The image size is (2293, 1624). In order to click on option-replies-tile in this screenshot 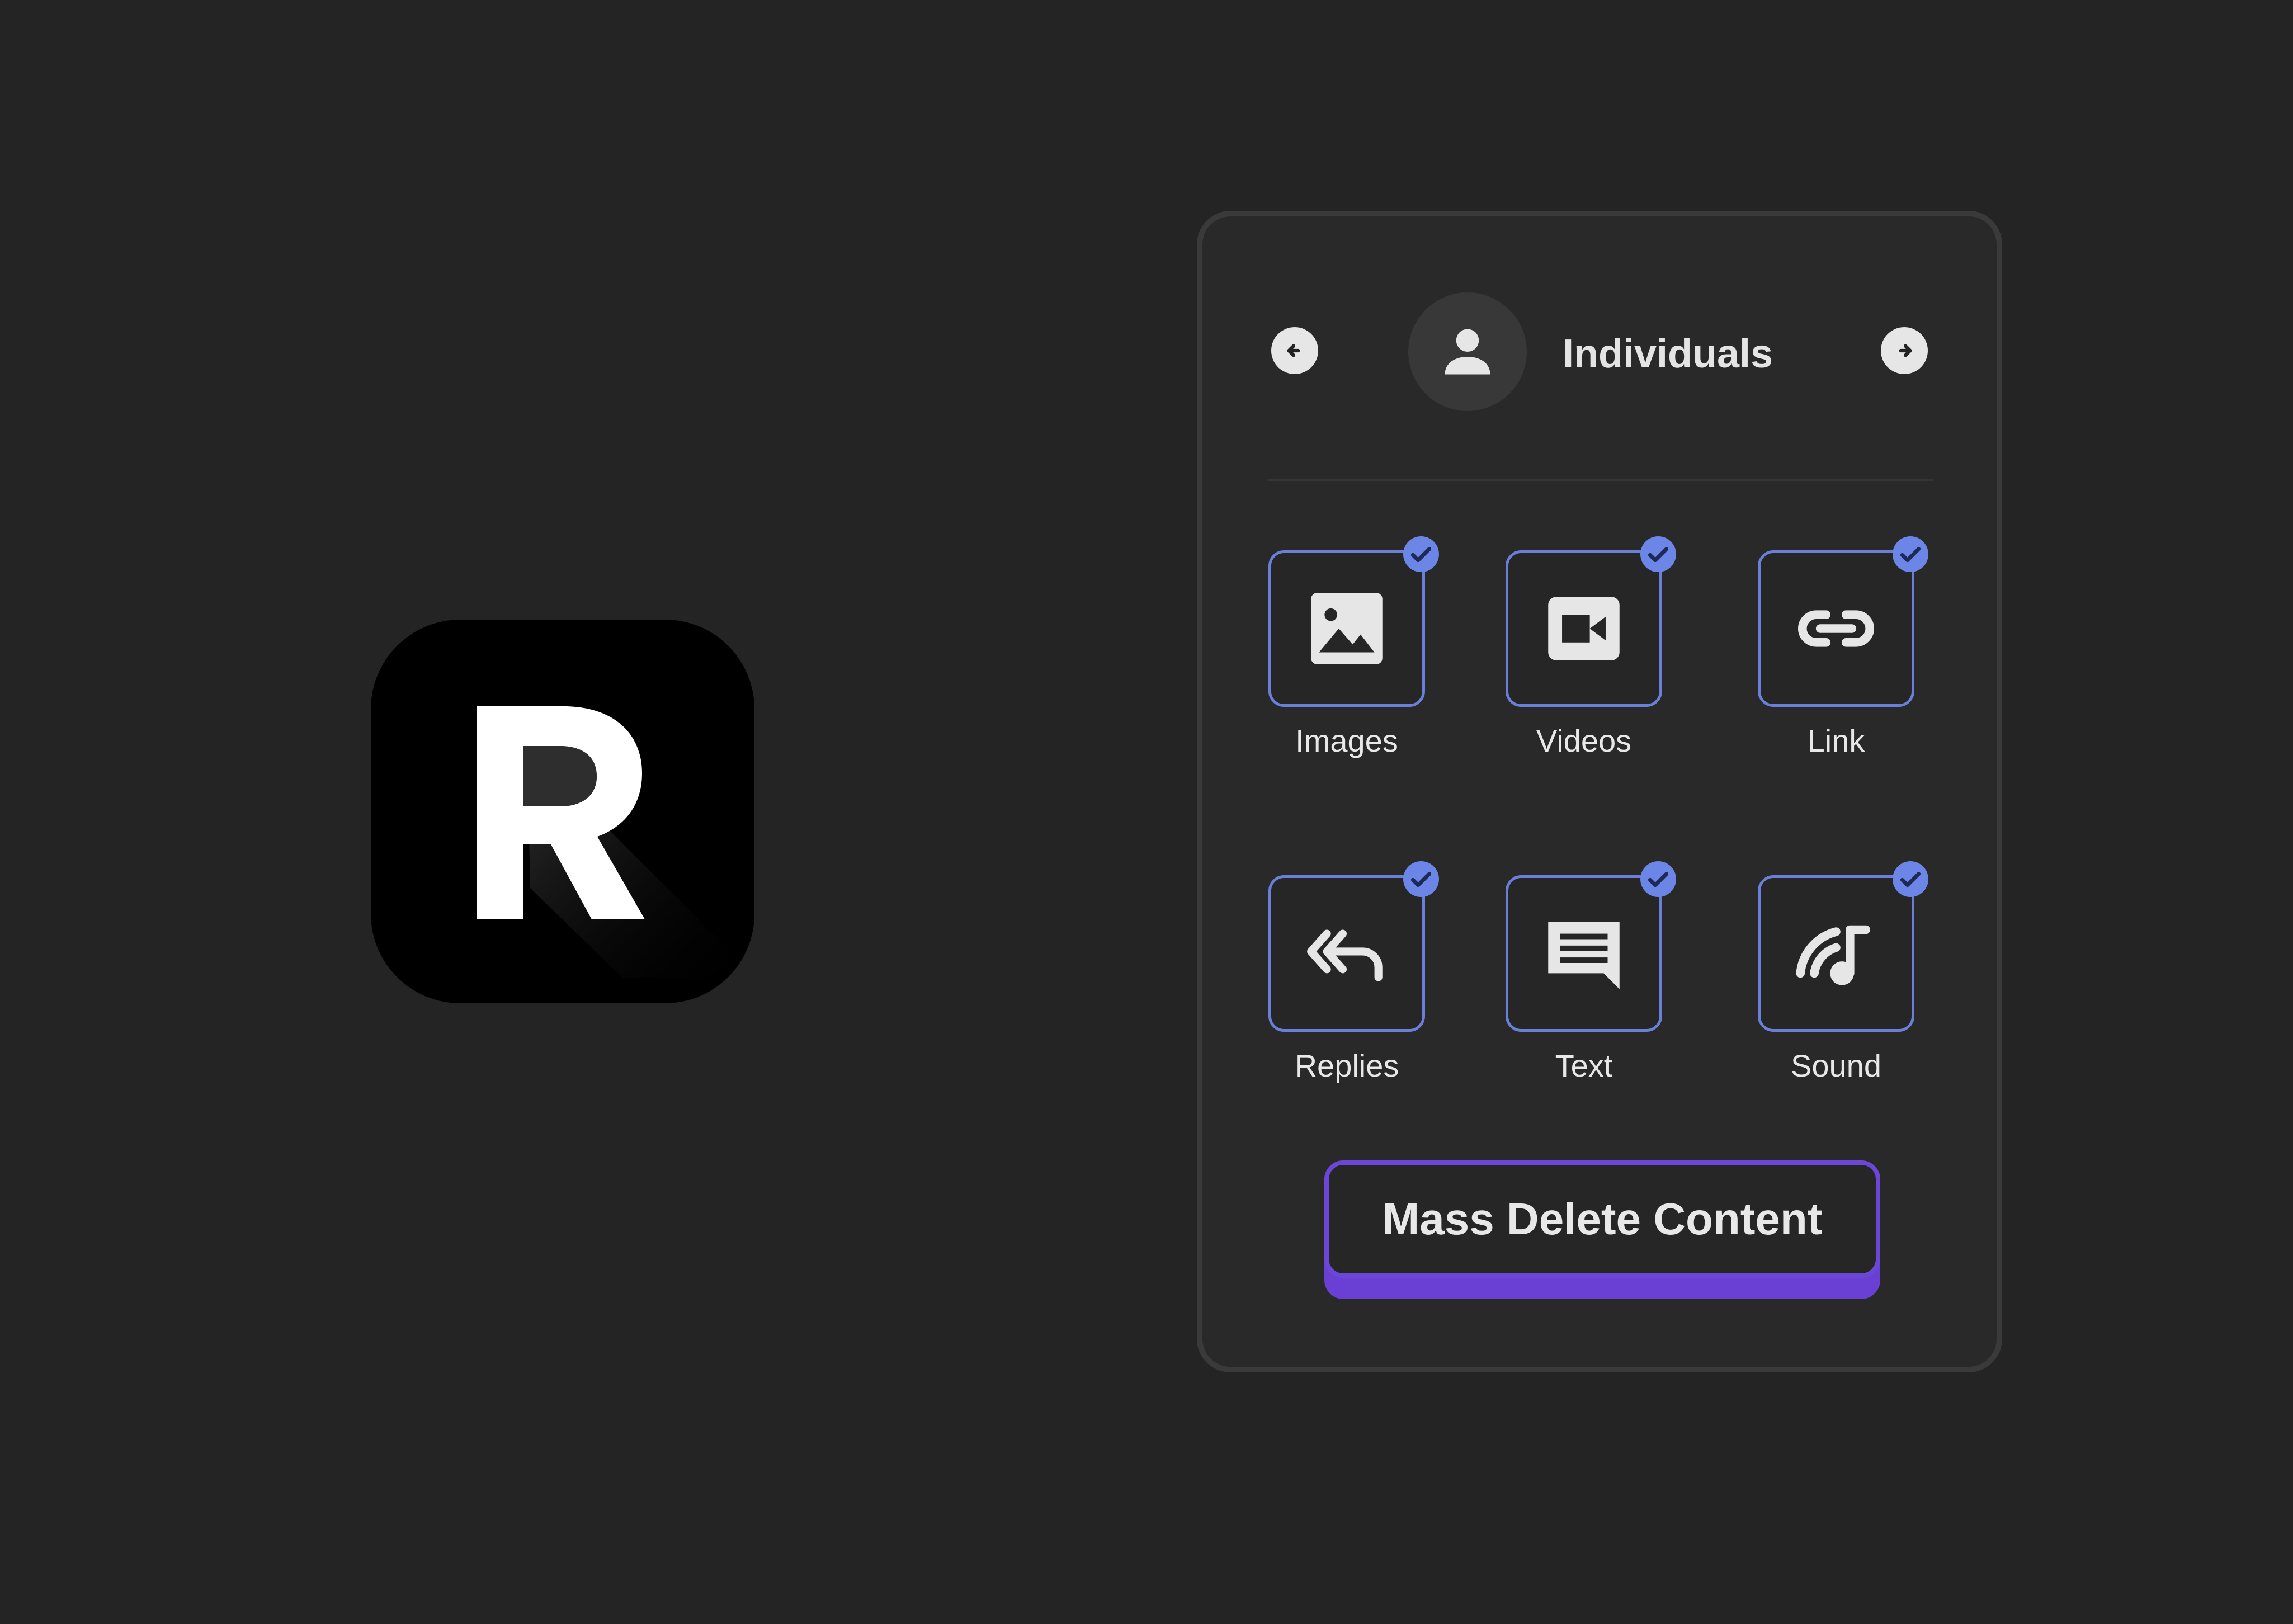, I will do `click(1354, 946)`.